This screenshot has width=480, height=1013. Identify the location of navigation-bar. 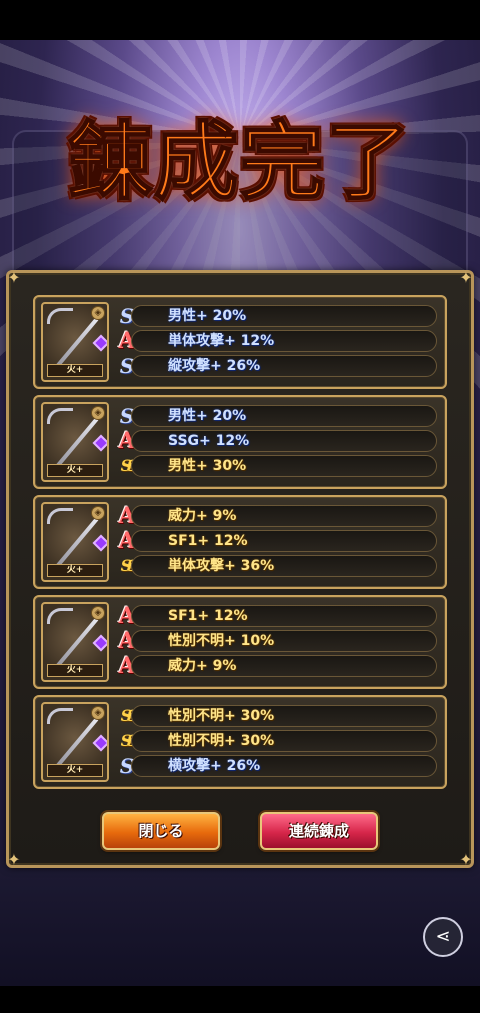
(240, 999).